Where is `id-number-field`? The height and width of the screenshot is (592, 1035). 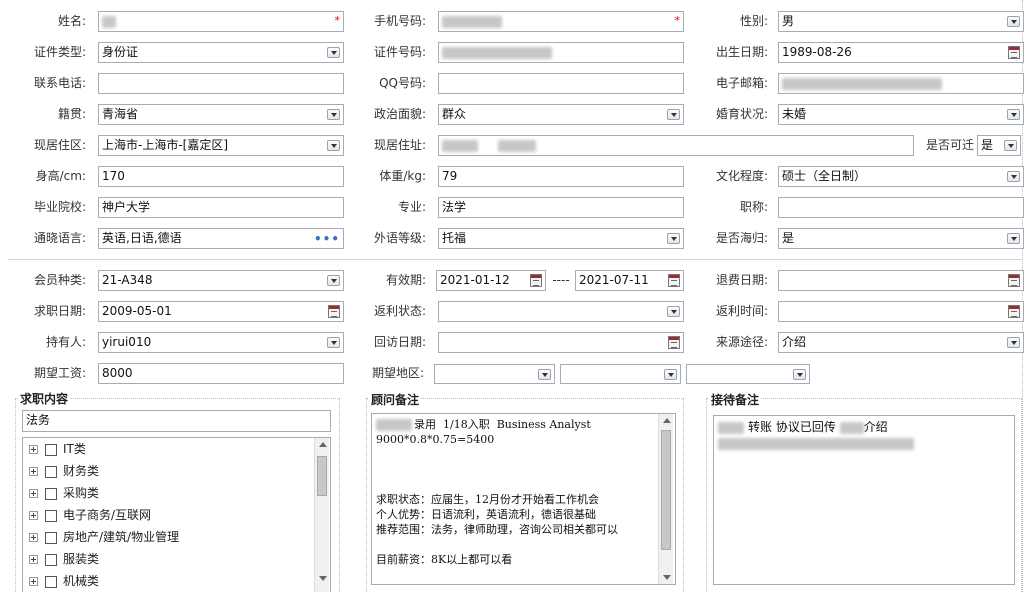 id-number-field is located at coordinates (561, 52).